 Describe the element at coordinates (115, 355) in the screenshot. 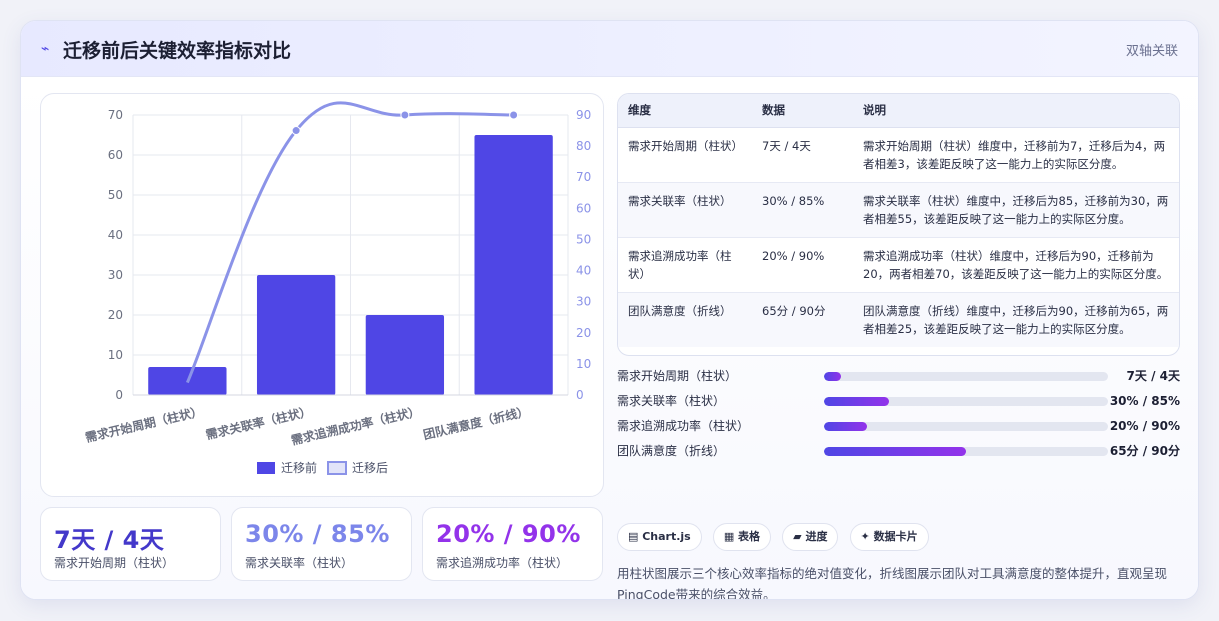

I see `y-tick-left: 10` at that location.